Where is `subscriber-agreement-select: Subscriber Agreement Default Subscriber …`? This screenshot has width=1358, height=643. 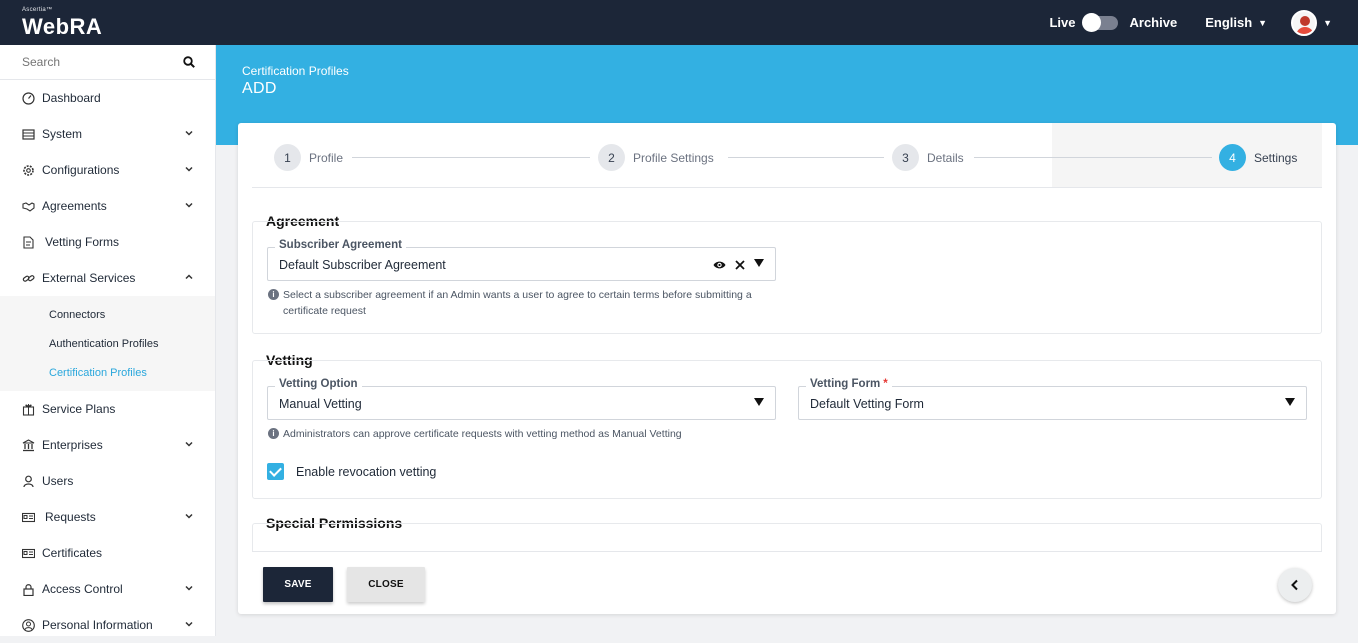 subscriber-agreement-select: Subscriber Agreement Default Subscriber … is located at coordinates (521, 260).